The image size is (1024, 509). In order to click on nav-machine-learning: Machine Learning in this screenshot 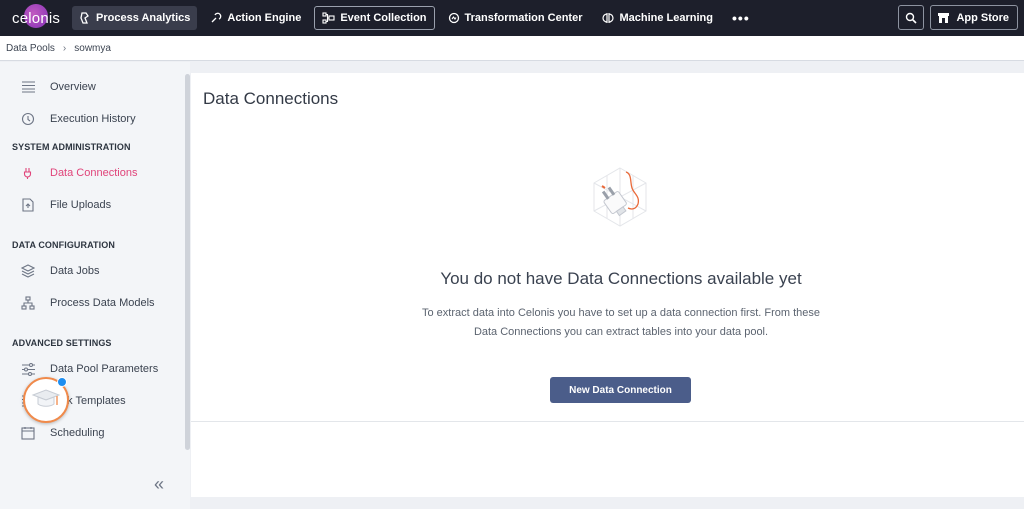, I will do `click(657, 18)`.